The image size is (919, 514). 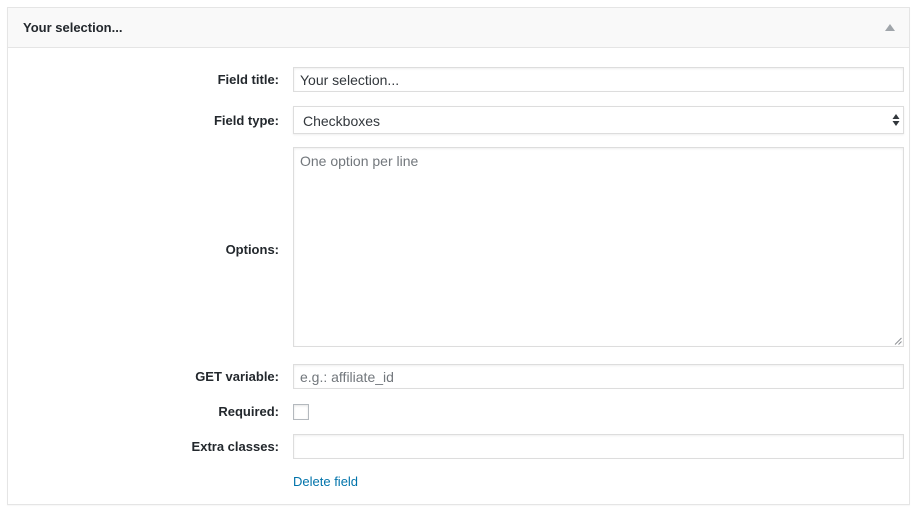 I want to click on required-label: Required:, so click(x=248, y=411).